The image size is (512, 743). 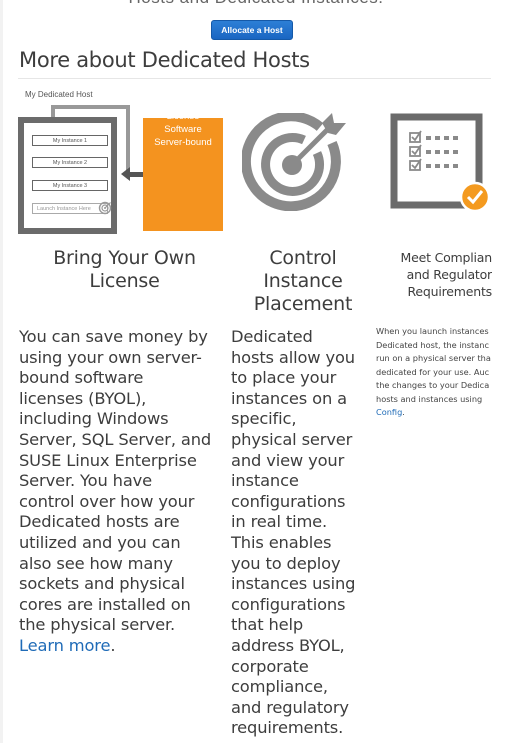 What do you see at coordinates (70, 140) in the screenshot?
I see `instance-box: My Instance 1` at bounding box center [70, 140].